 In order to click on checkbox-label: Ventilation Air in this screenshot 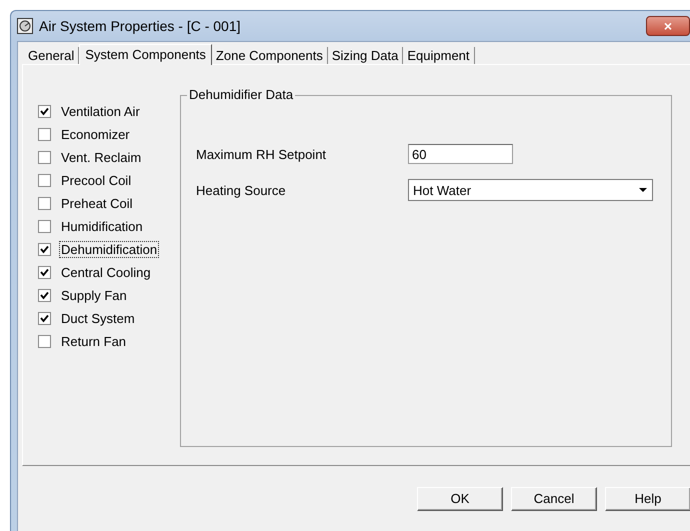, I will do `click(100, 111)`.